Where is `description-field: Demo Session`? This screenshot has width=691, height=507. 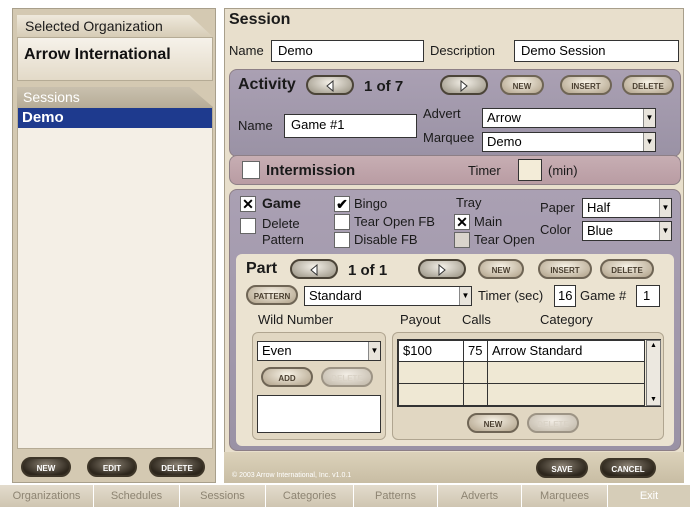 description-field: Demo Session is located at coordinates (596, 51).